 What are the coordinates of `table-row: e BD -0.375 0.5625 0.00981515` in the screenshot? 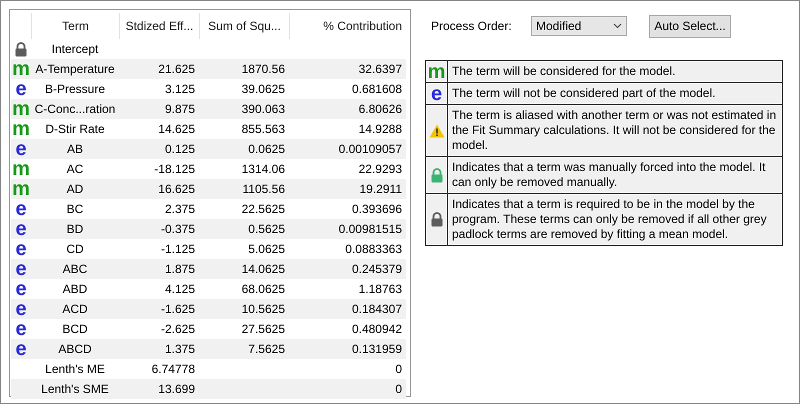 It's located at (208, 229).